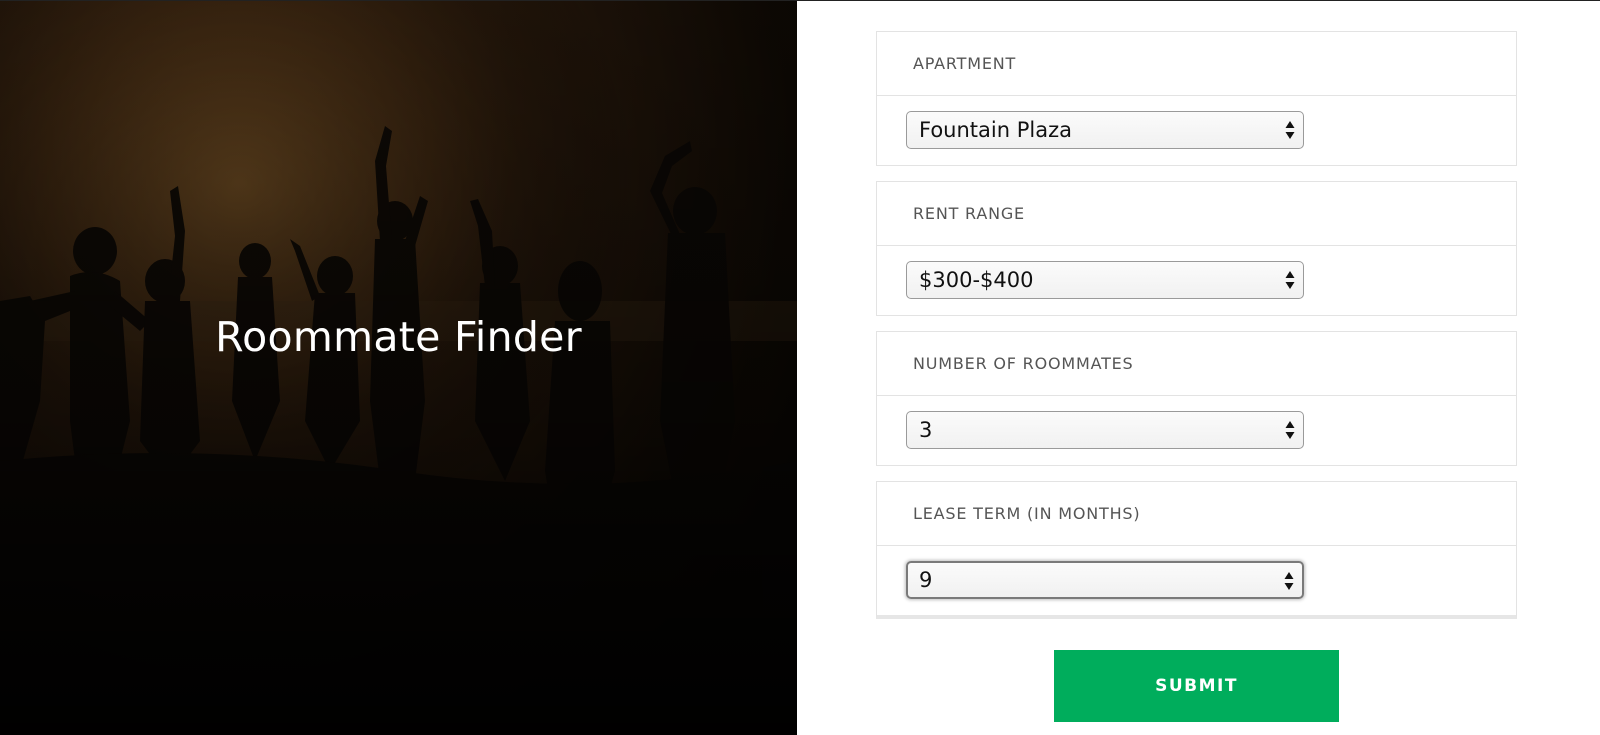  Describe the element at coordinates (1196, 514) in the screenshot. I see `lease-term-label: LEASE TERM (IN MONTHS)` at that location.